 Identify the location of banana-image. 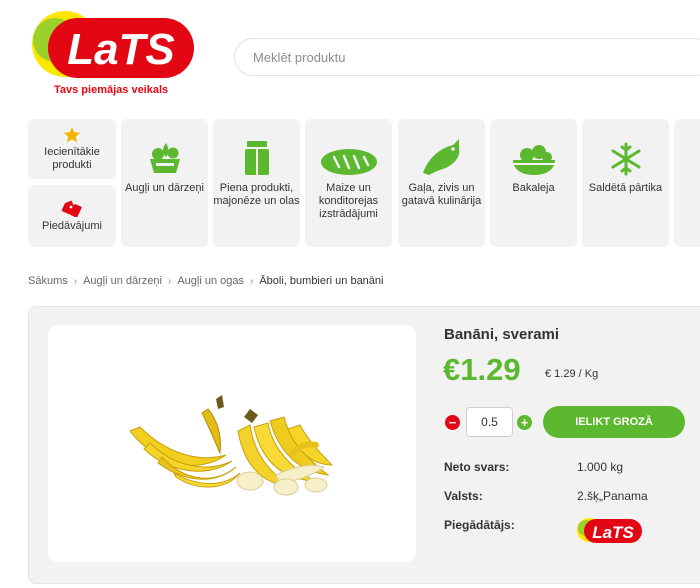
(231, 445).